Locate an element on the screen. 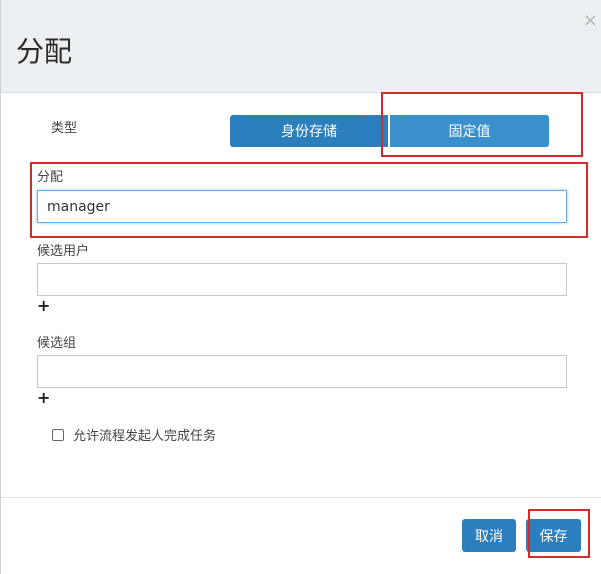  candidate-users-label: 候选用户 is located at coordinates (63, 251).